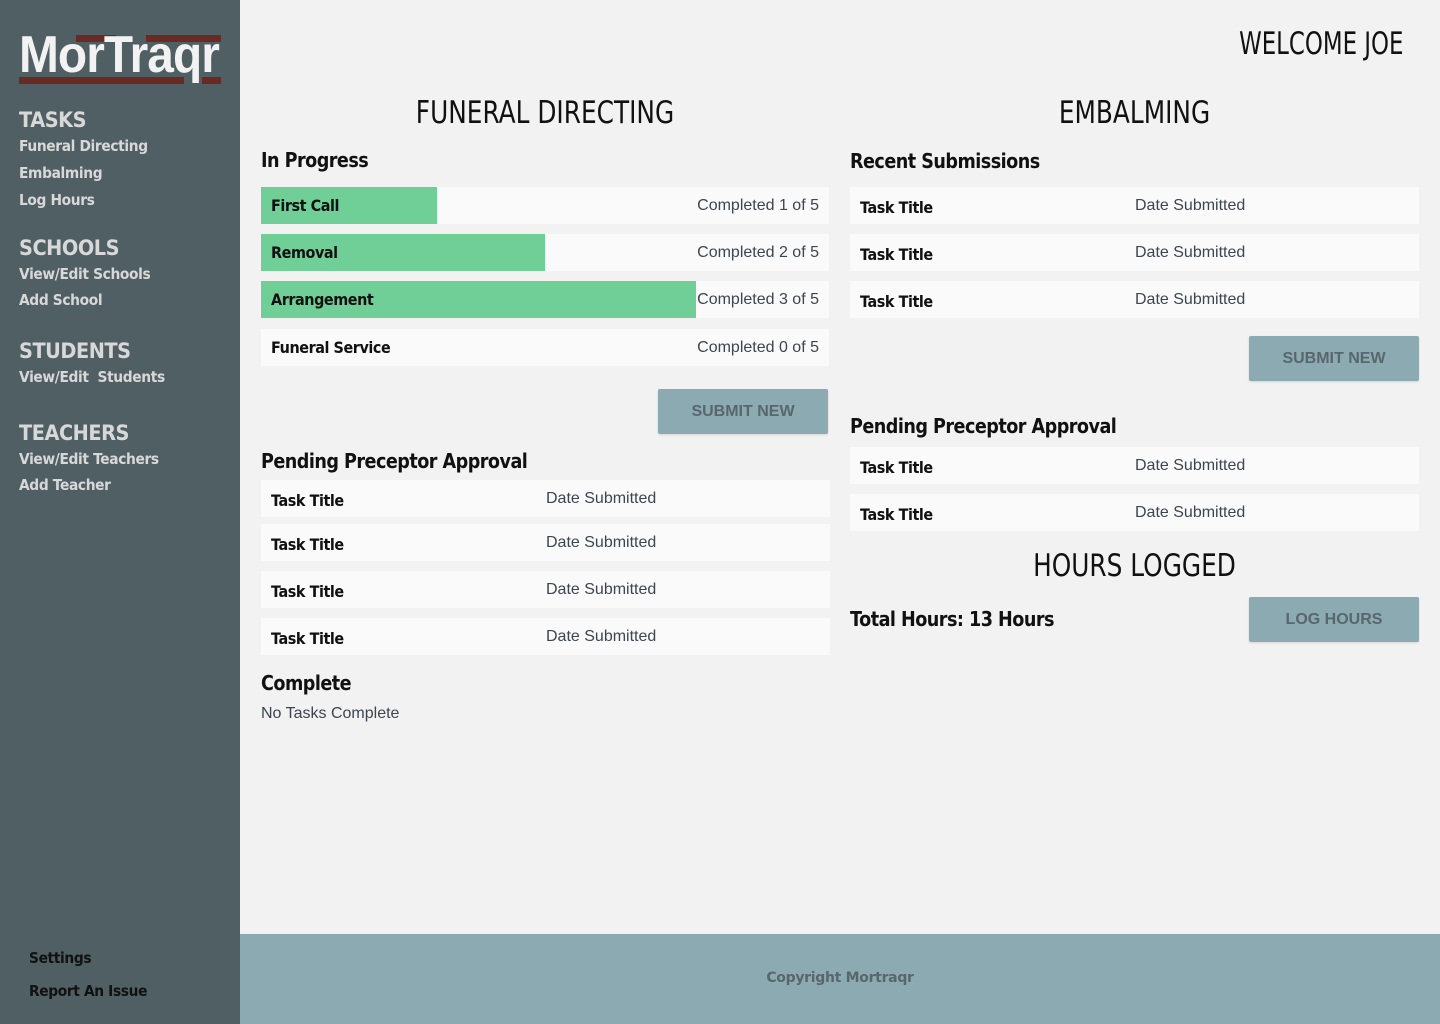 Image resolution: width=1440 pixels, height=1024 pixels. Describe the element at coordinates (85, 274) in the screenshot. I see `nav-item-view-edit-schools: View/Edit Schools` at that location.